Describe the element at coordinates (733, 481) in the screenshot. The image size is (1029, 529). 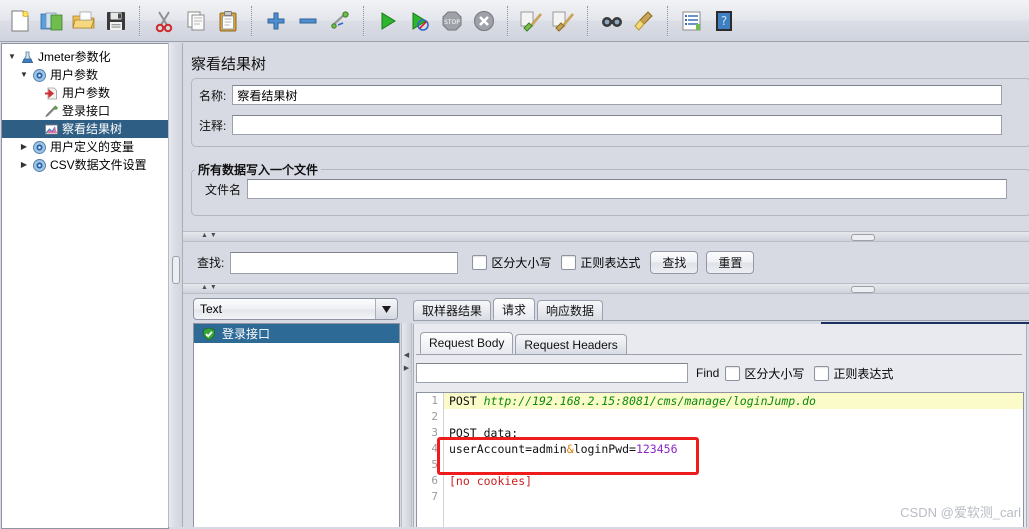
I see `code-line: [no cookies]` at that location.